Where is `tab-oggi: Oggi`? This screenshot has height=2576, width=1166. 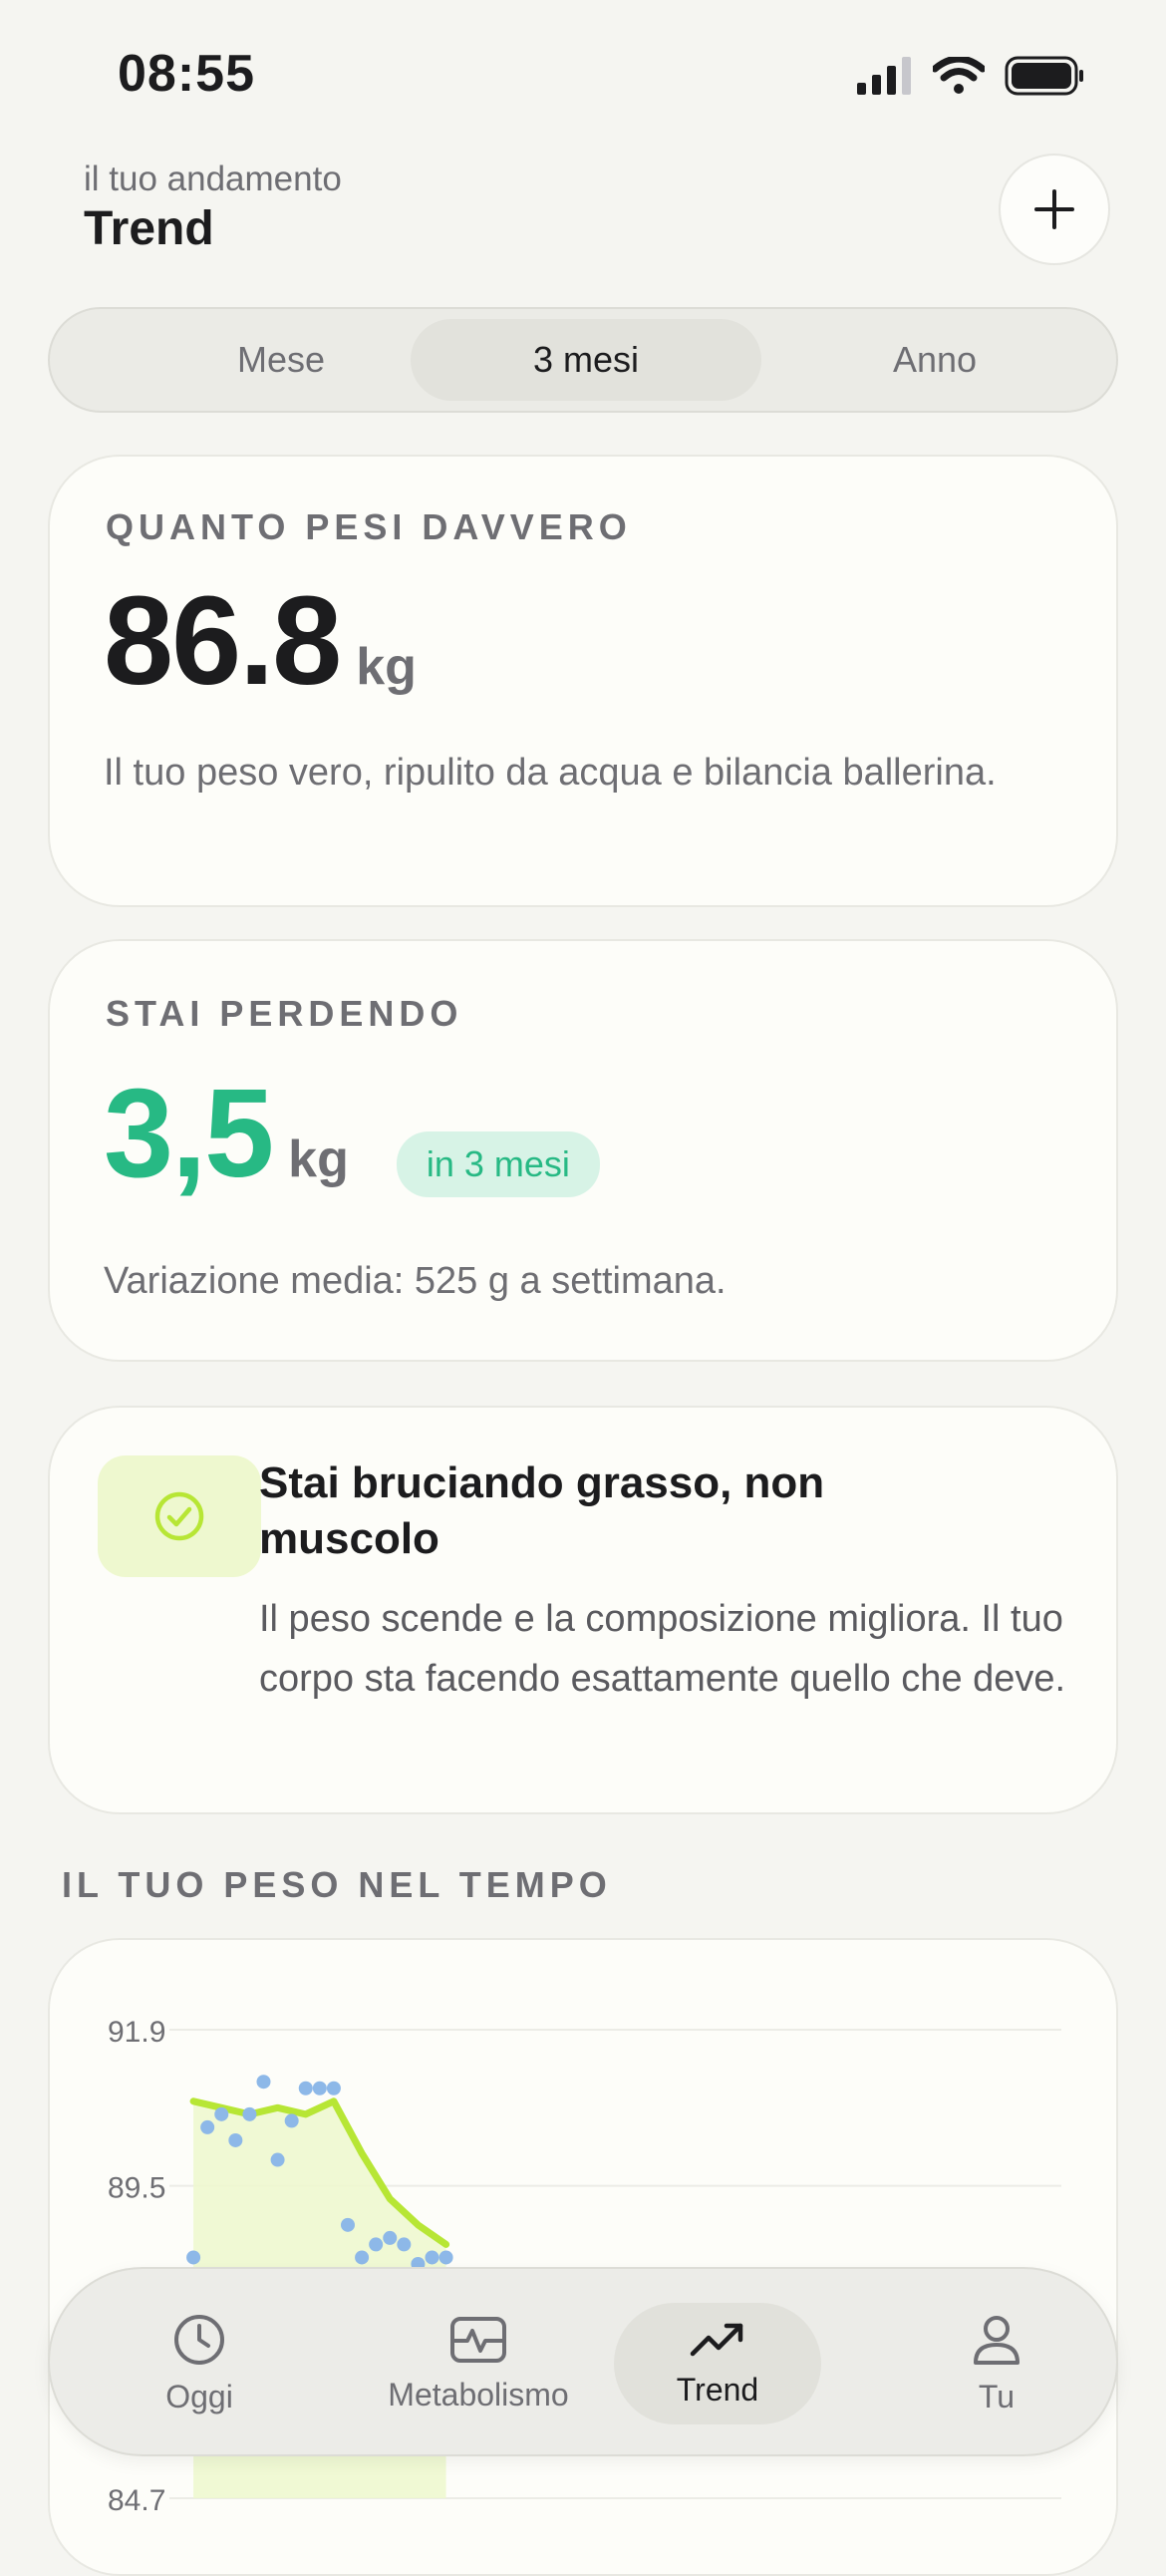
tab-oggi: Oggi is located at coordinates (199, 2363).